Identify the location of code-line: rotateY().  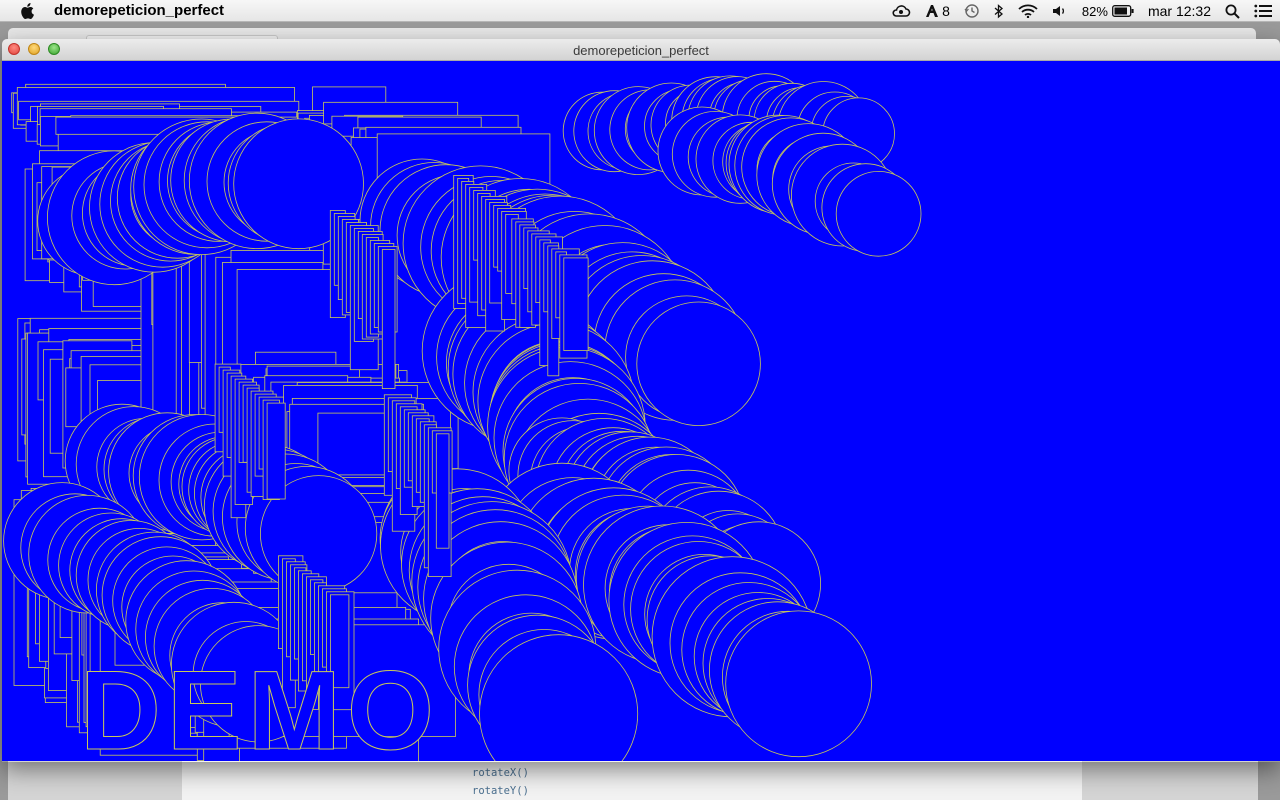
(500, 791).